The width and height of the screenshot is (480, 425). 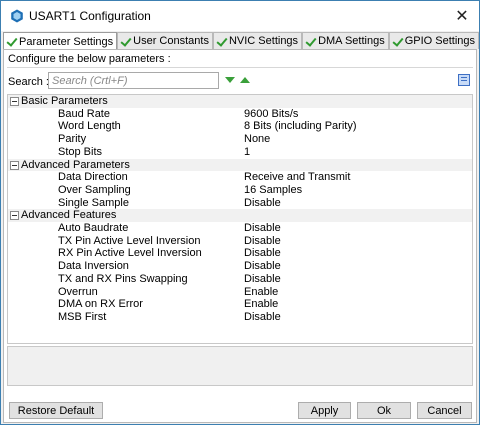 I want to click on app-logo-icon, so click(x=17, y=16).